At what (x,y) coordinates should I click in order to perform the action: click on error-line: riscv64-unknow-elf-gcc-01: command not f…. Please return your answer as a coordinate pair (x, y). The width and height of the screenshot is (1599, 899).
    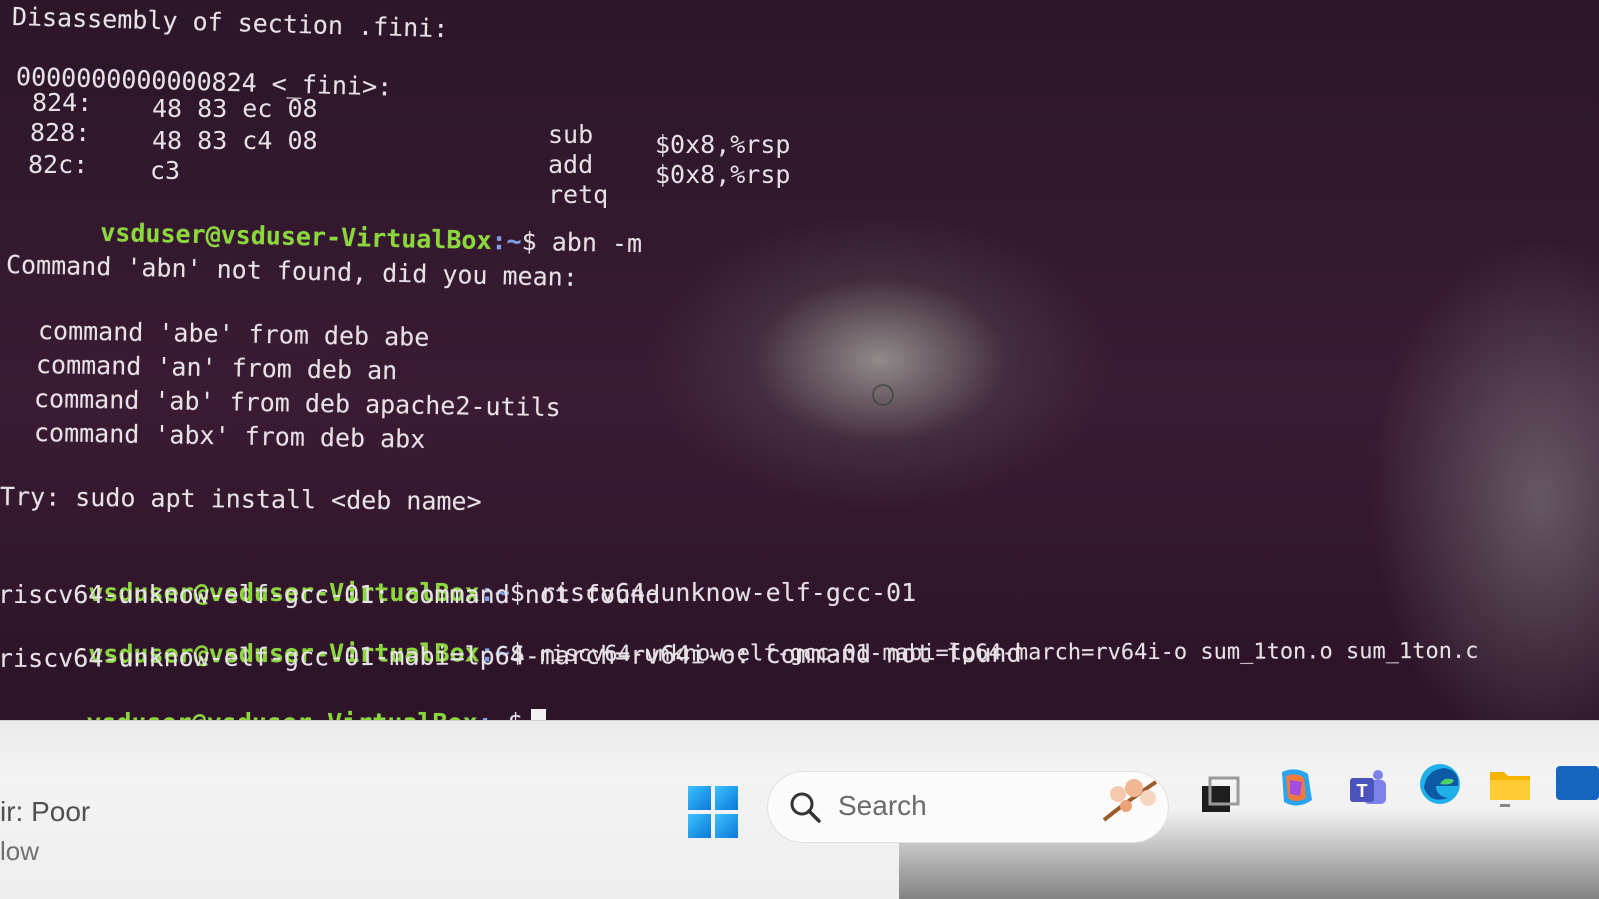
    Looking at the image, I should click on (330, 594).